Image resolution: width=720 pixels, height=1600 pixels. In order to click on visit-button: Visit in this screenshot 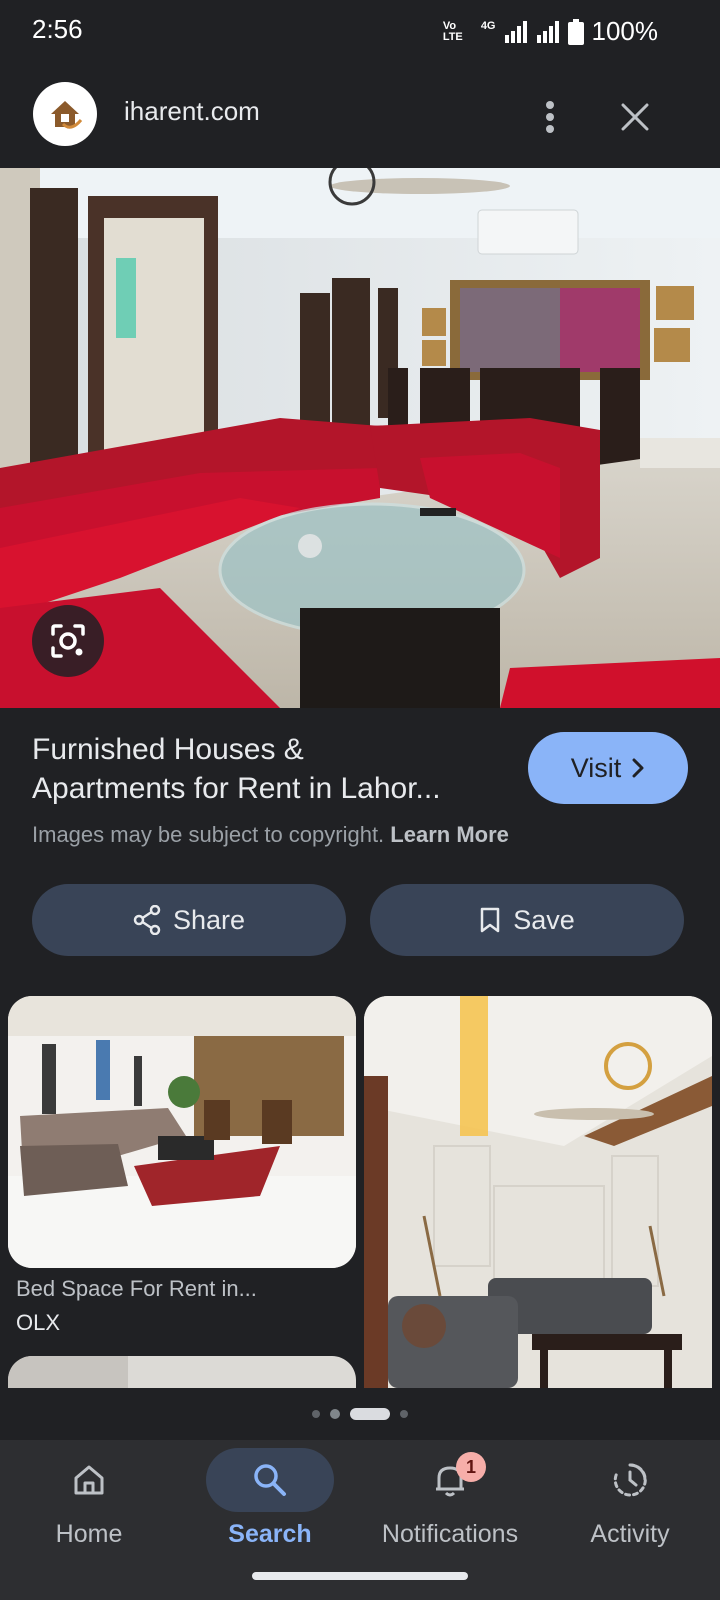, I will do `click(608, 768)`.